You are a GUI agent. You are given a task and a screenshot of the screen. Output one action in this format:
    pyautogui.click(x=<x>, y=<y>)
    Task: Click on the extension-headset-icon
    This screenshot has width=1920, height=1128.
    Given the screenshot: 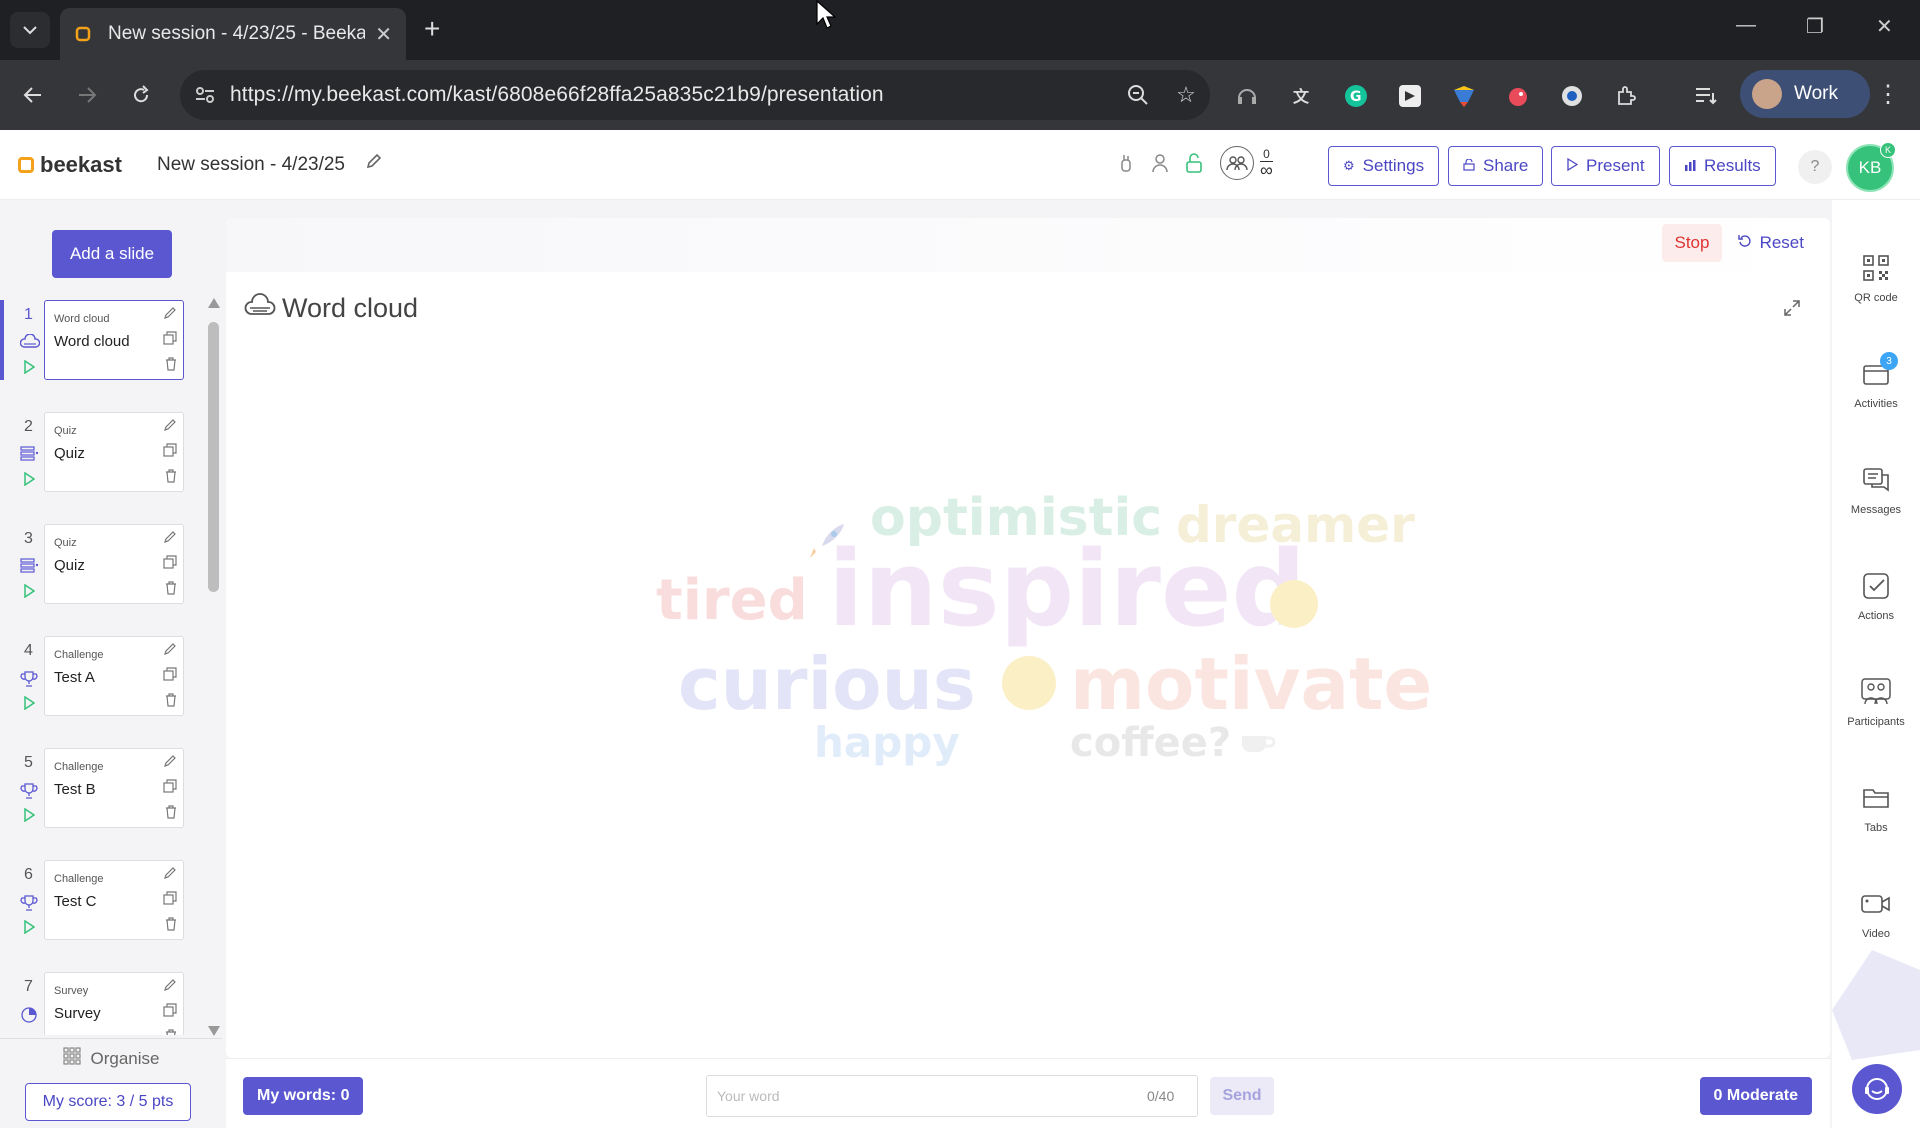 What is the action you would take?
    pyautogui.click(x=1247, y=96)
    